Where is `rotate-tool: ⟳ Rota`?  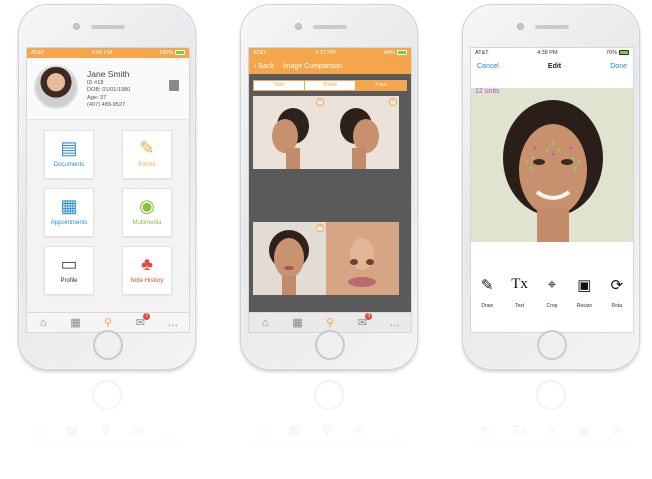 rotate-tool: ⟳ Rota is located at coordinates (617, 294).